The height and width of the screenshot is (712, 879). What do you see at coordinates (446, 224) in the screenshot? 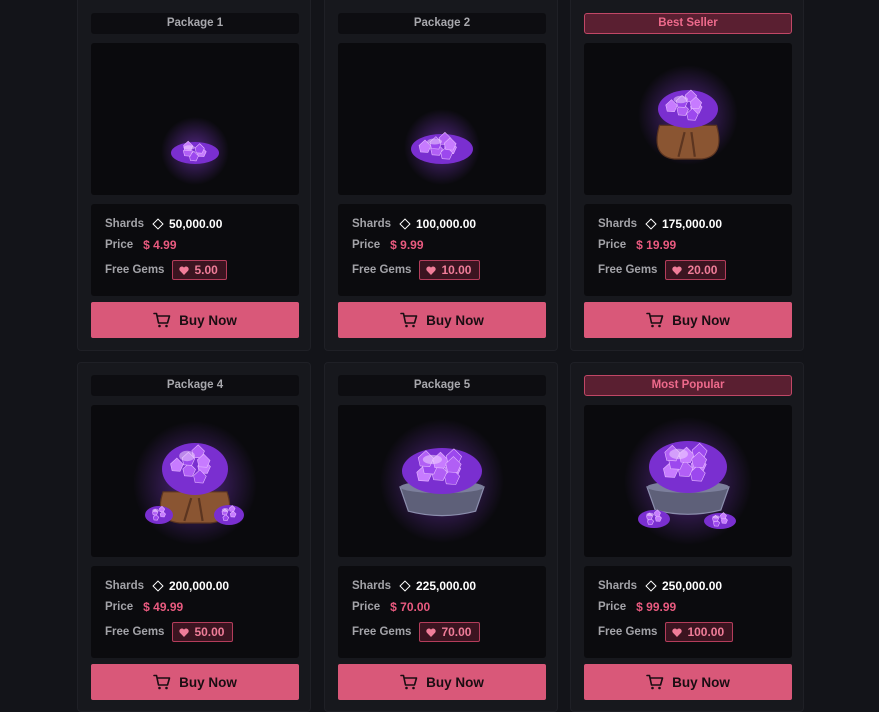
I see `shards-value: 100,000.00` at bounding box center [446, 224].